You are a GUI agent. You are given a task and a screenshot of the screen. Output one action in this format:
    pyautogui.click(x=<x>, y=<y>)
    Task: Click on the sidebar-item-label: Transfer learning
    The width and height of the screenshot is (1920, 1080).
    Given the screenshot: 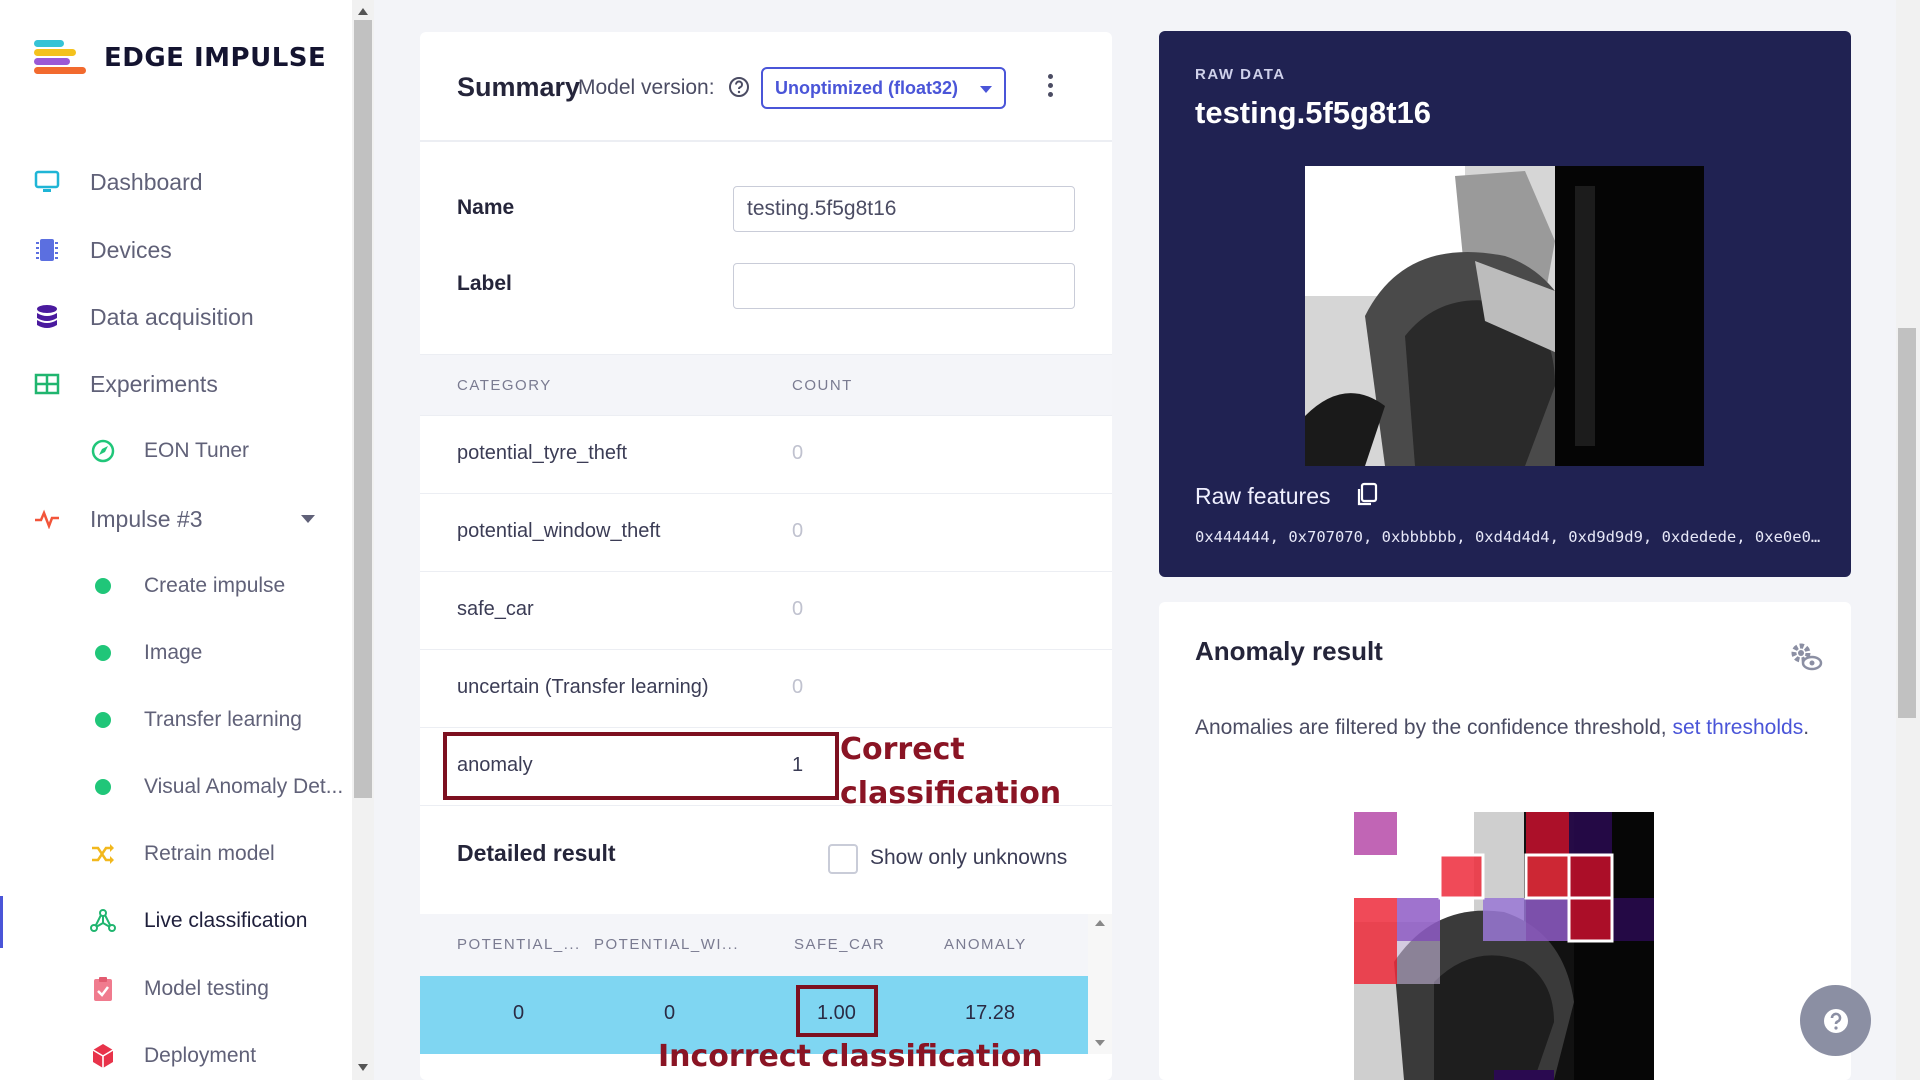 What is the action you would take?
    pyautogui.click(x=223, y=719)
    